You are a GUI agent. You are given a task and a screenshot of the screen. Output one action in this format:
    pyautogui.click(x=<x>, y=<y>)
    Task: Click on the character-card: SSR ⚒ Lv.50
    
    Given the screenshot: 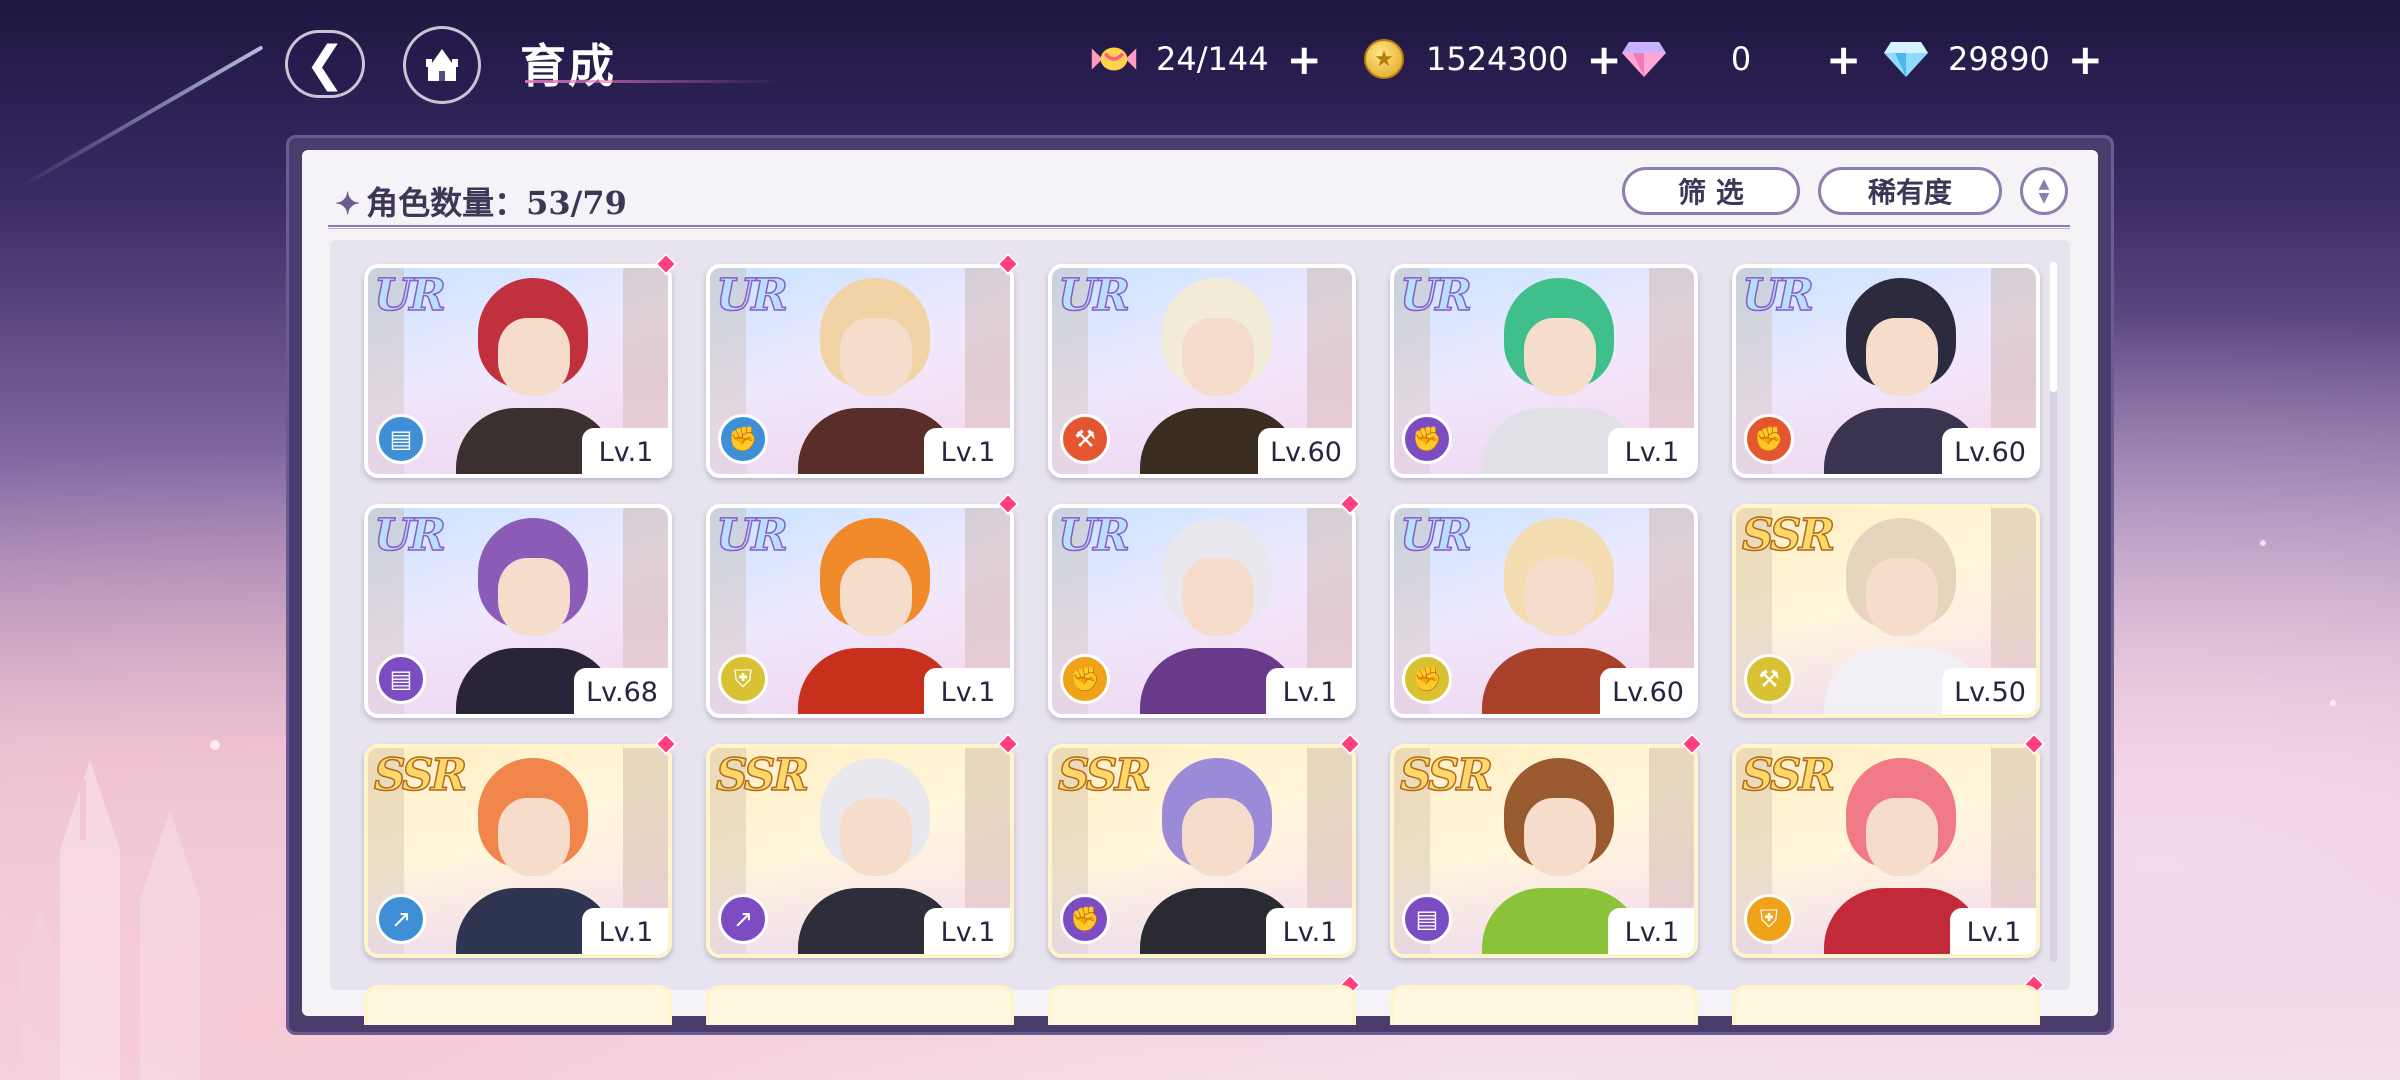 What is the action you would take?
    pyautogui.click(x=1886, y=611)
    